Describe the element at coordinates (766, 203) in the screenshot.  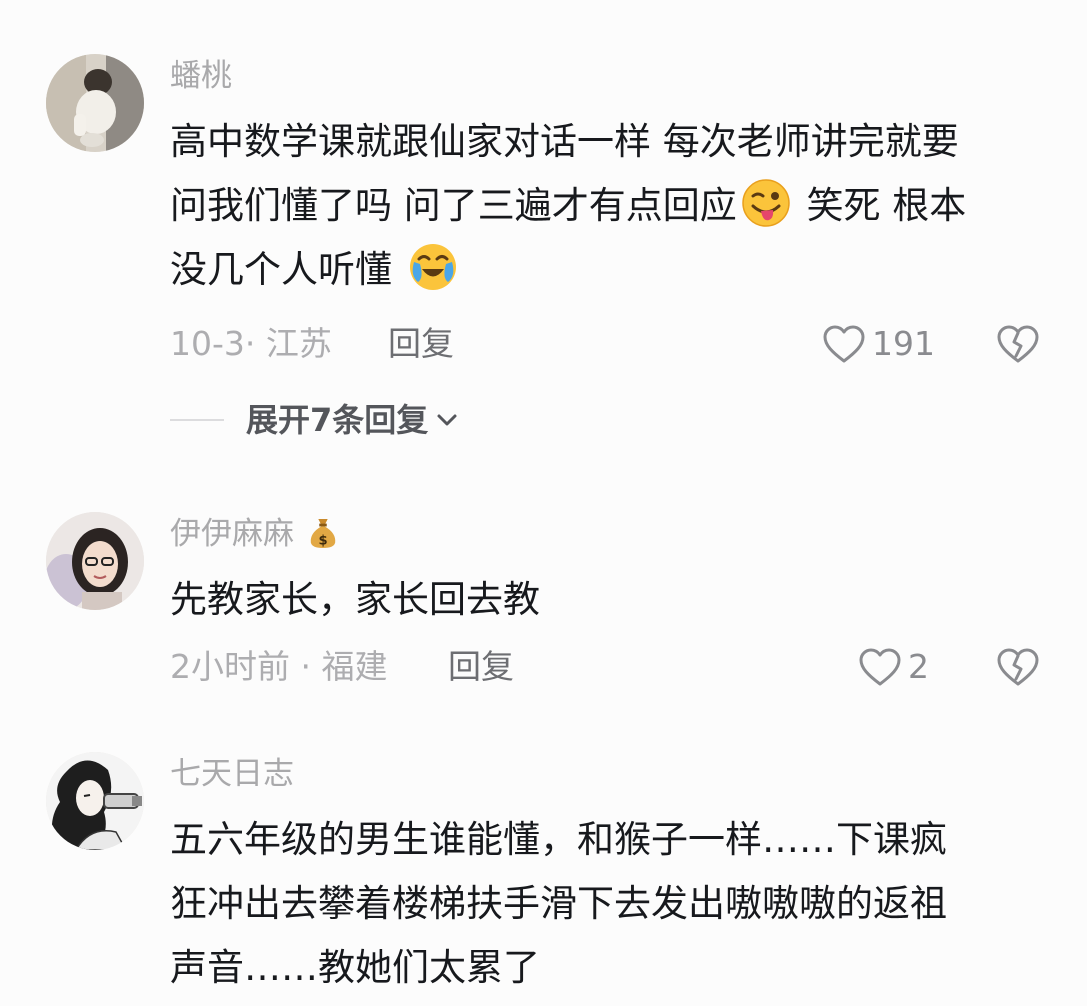
I see `wink-tongue-emoji-icon` at that location.